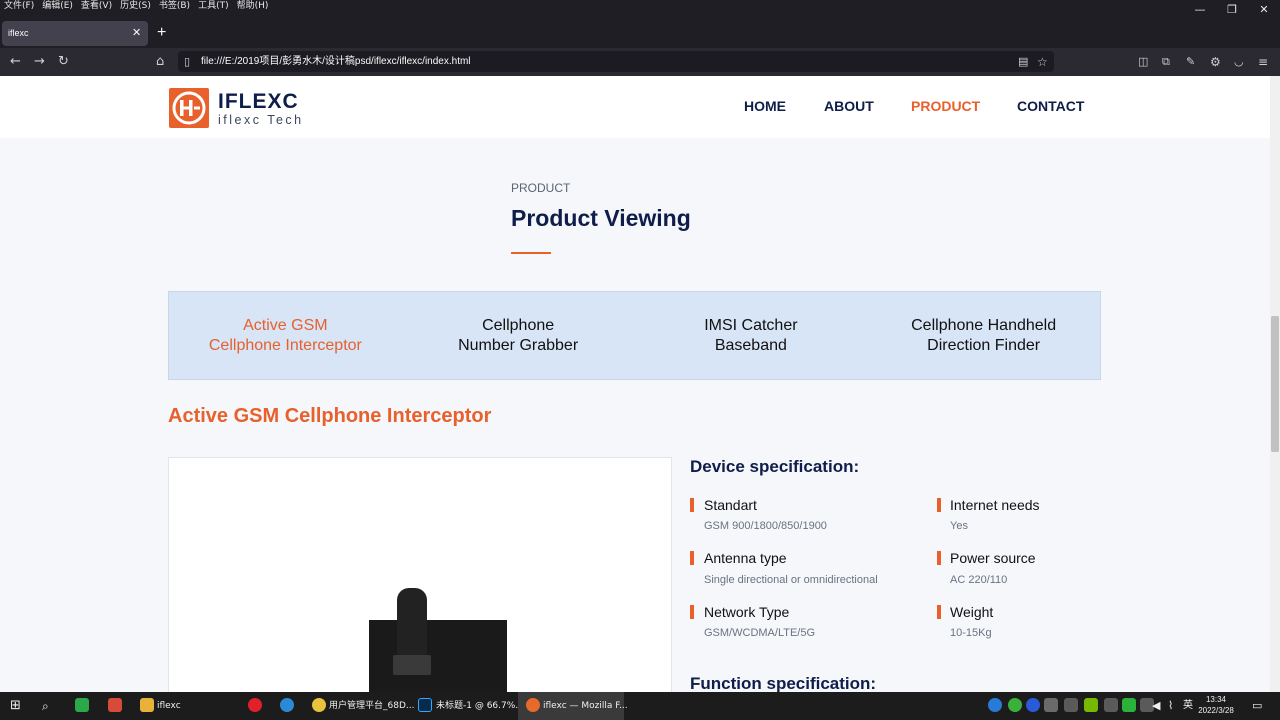 This screenshot has height=720, width=1280. What do you see at coordinates (849, 106) in the screenshot?
I see `nav-about: ABOUT` at bounding box center [849, 106].